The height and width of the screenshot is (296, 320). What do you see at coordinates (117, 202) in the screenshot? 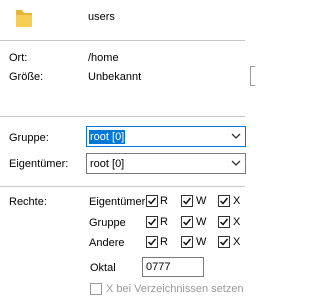
I see `permission-row-owner-label: Eigentümer` at bounding box center [117, 202].